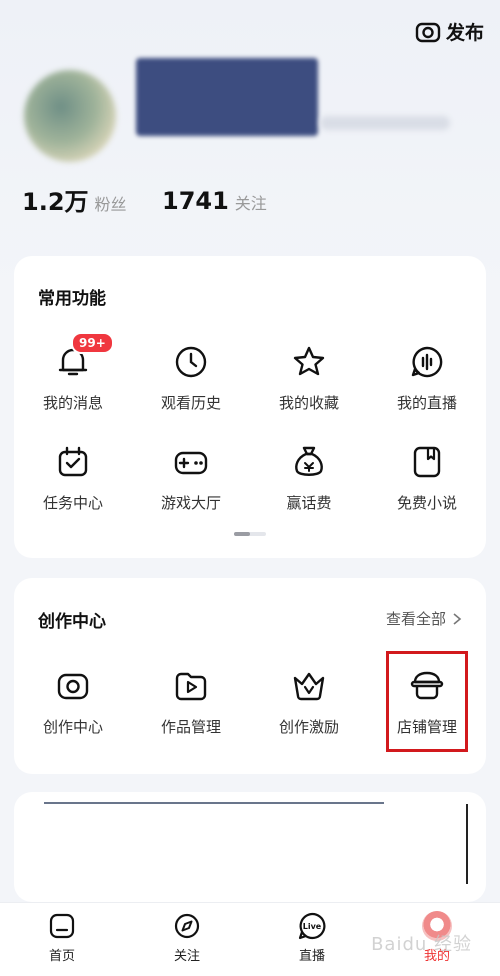  Describe the element at coordinates (110, 204) in the screenshot. I see `fans-label: 粉丝` at that location.